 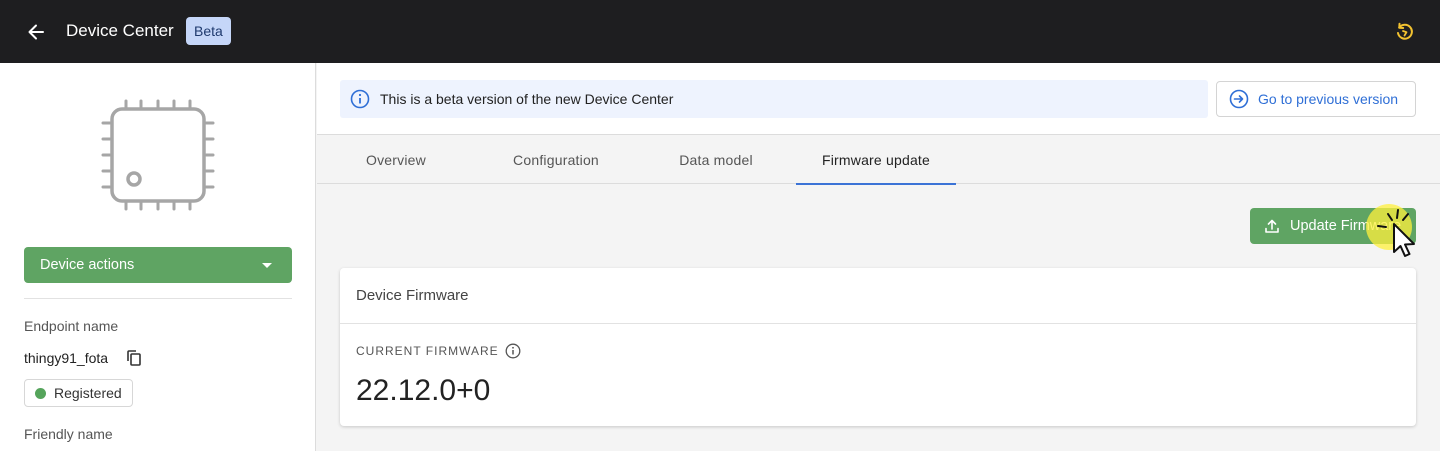 I want to click on caret-down-icon, so click(x=267, y=265).